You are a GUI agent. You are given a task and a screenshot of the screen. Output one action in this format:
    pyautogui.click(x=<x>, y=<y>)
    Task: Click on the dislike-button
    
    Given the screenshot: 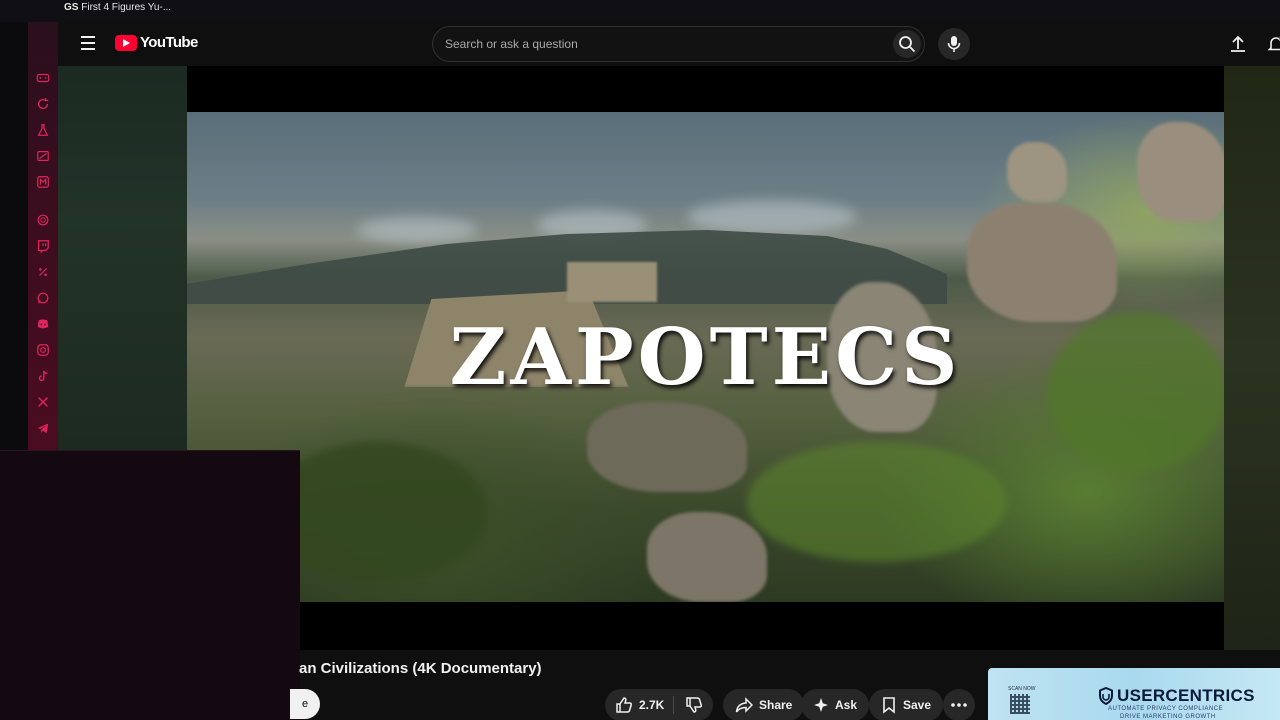 What is the action you would take?
    pyautogui.click(x=694, y=704)
    